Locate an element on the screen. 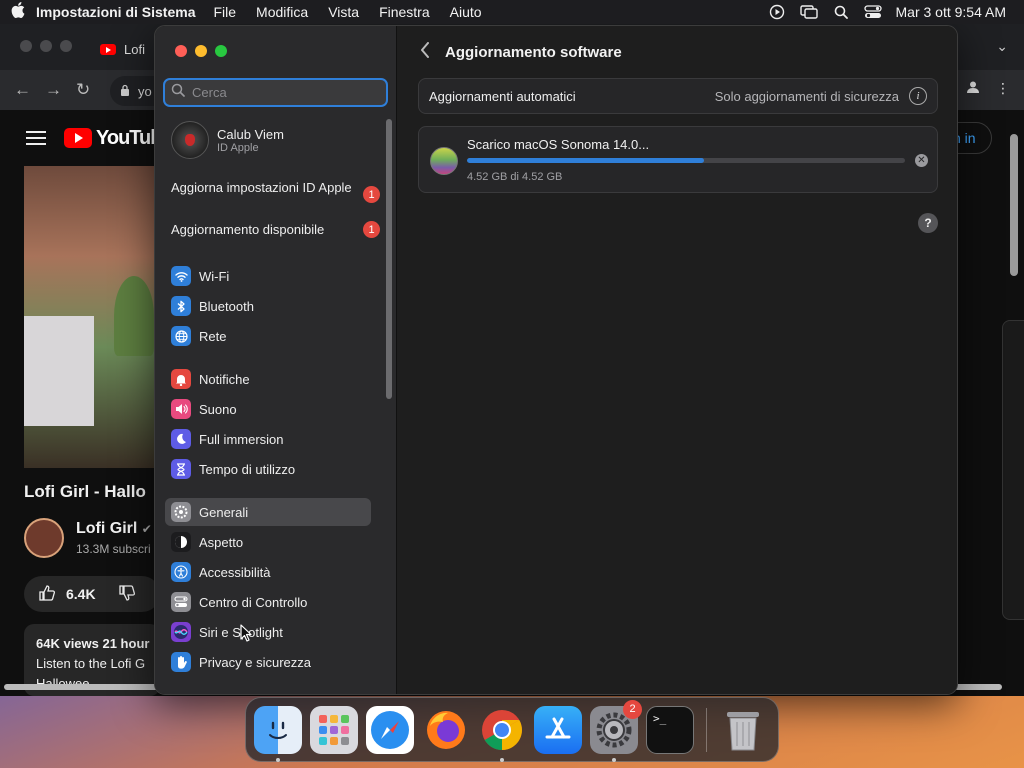 This screenshot has width=1024, height=768. apple-id-account: Calub Viem ID Apple is located at coordinates (227, 140).